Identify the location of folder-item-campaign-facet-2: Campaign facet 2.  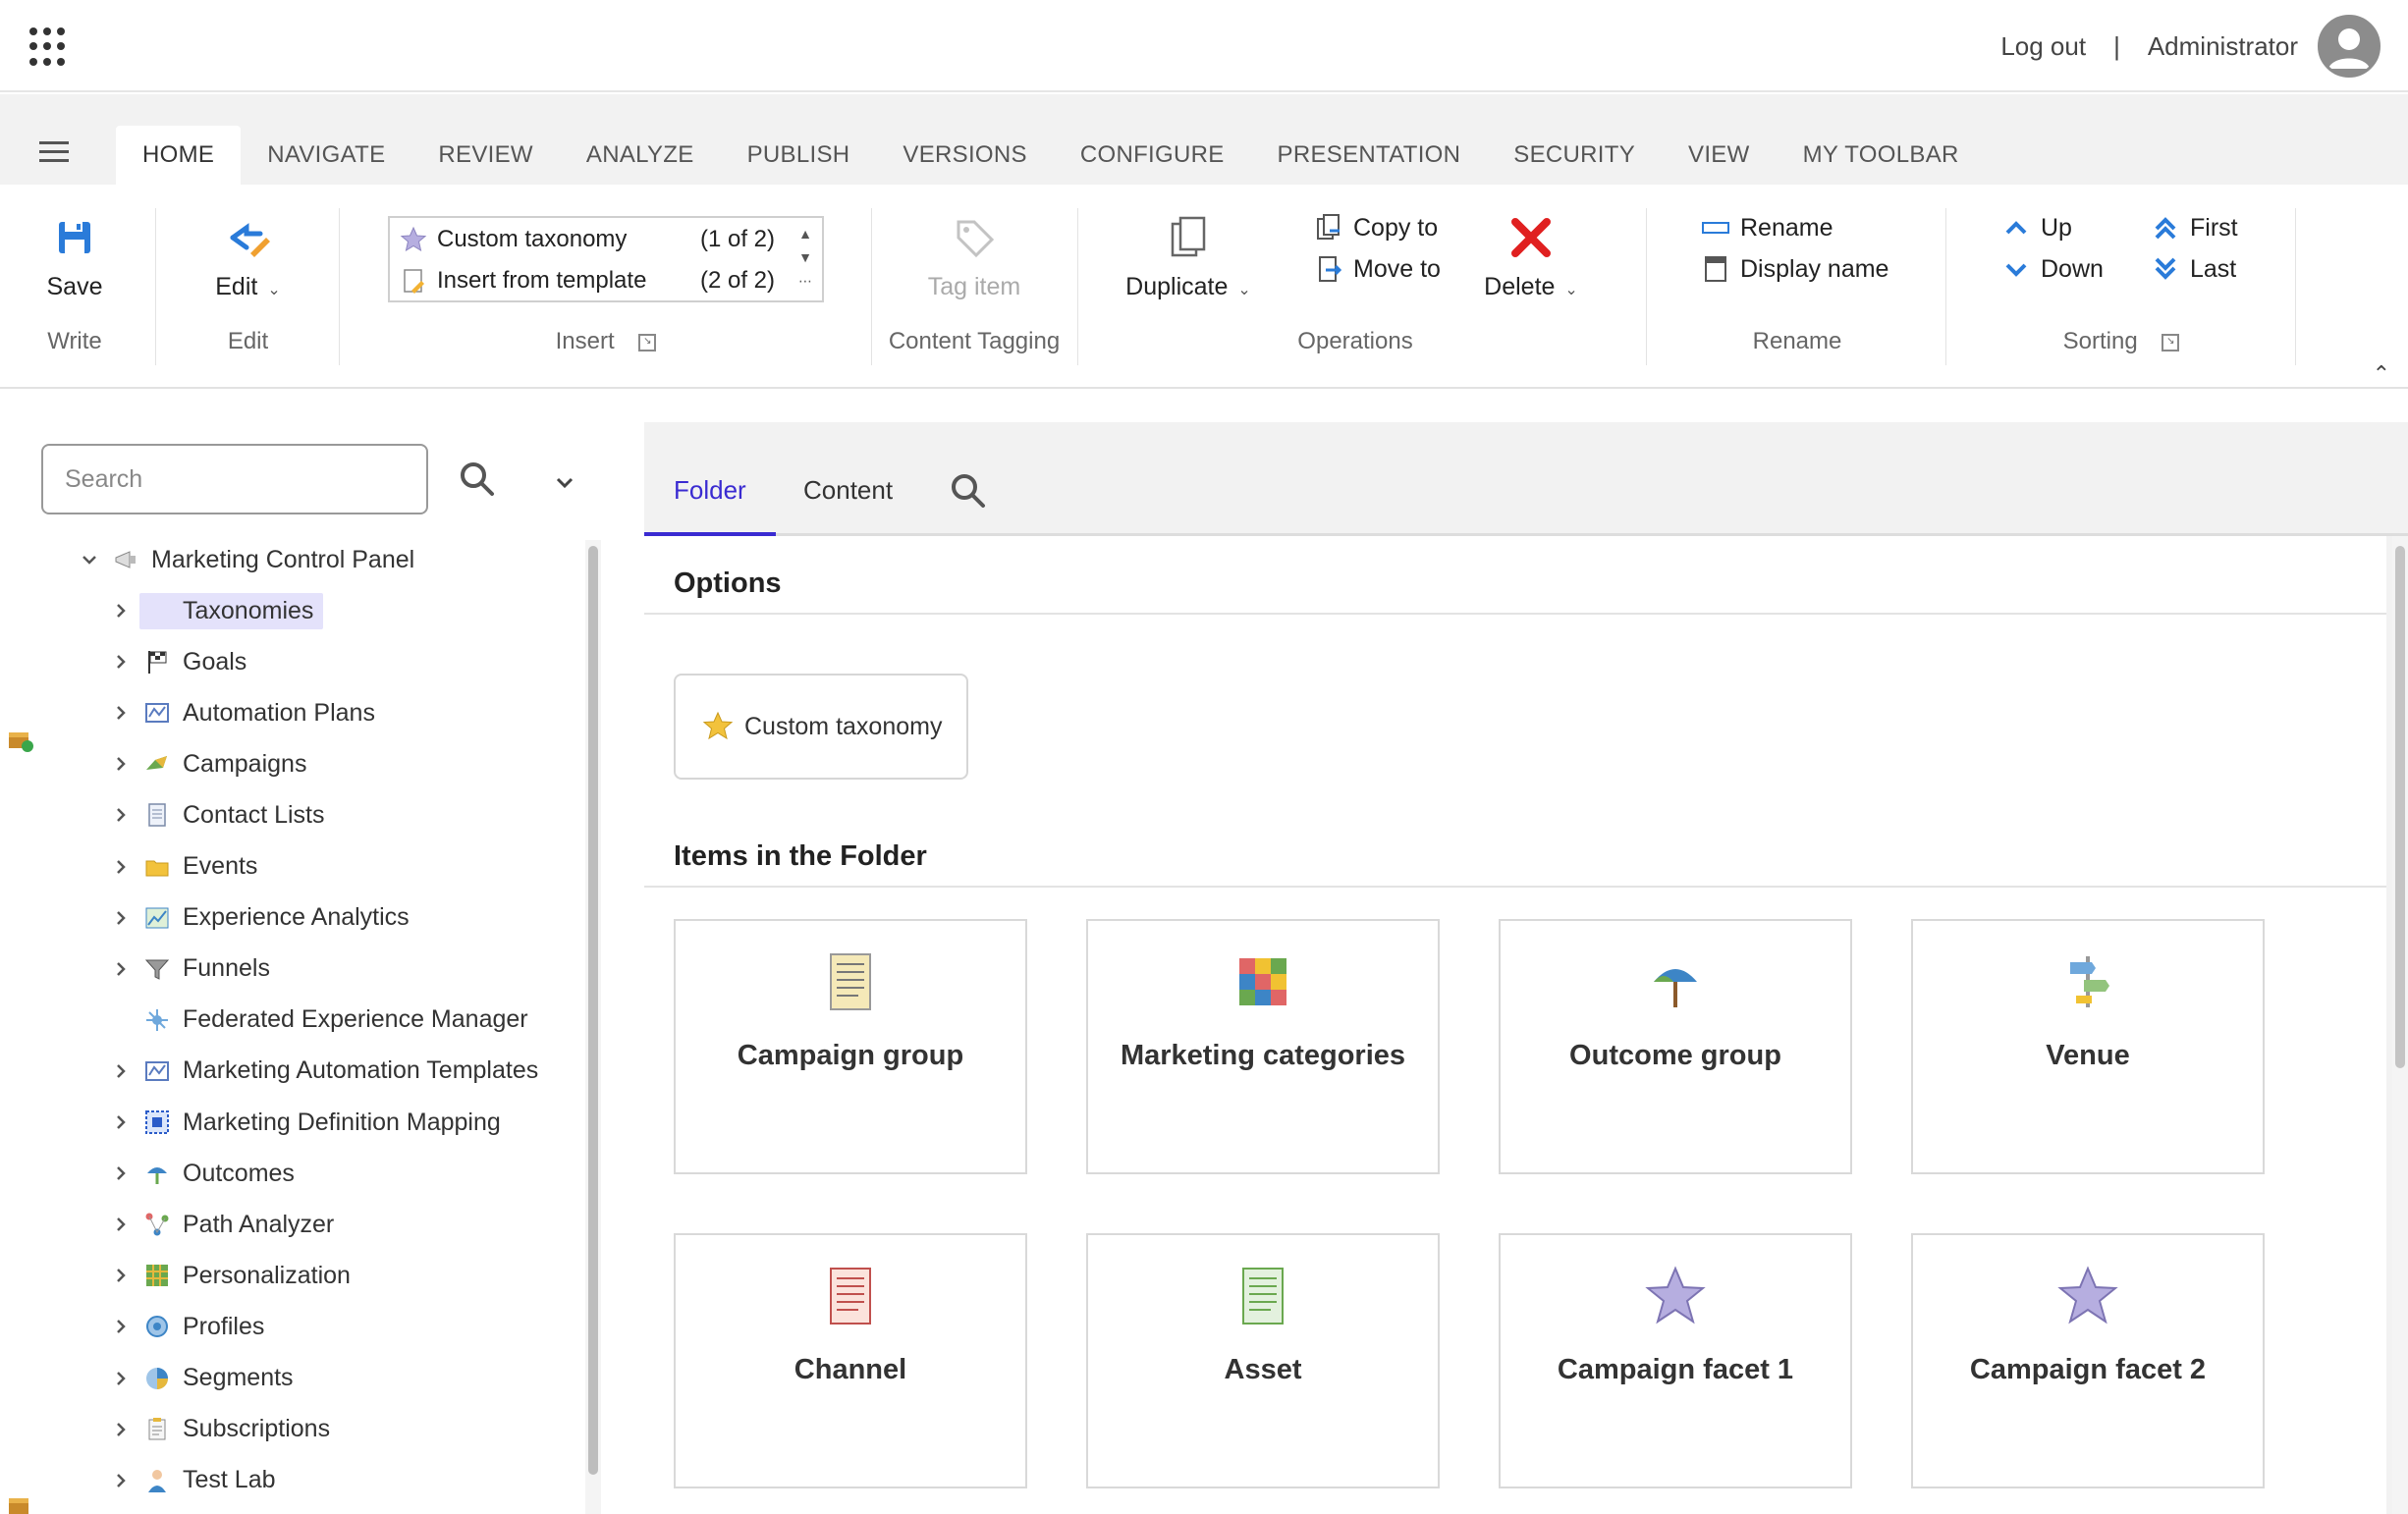
(2088, 1360).